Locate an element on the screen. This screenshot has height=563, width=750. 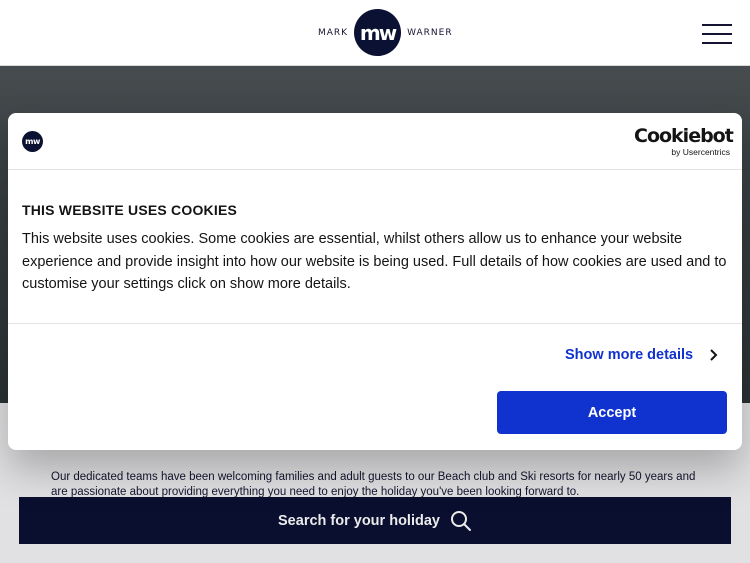
show-more-details-link: Show more details is located at coordinates (642, 355).